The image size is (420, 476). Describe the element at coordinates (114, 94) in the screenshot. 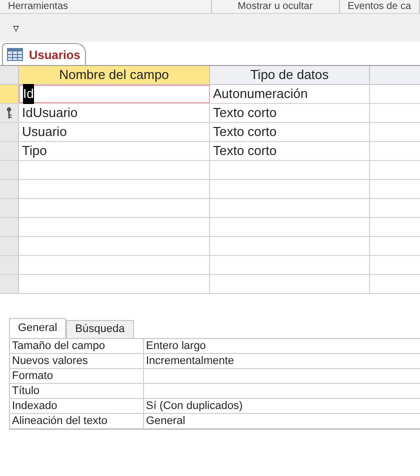

I see `field-name-cell: Id` at that location.